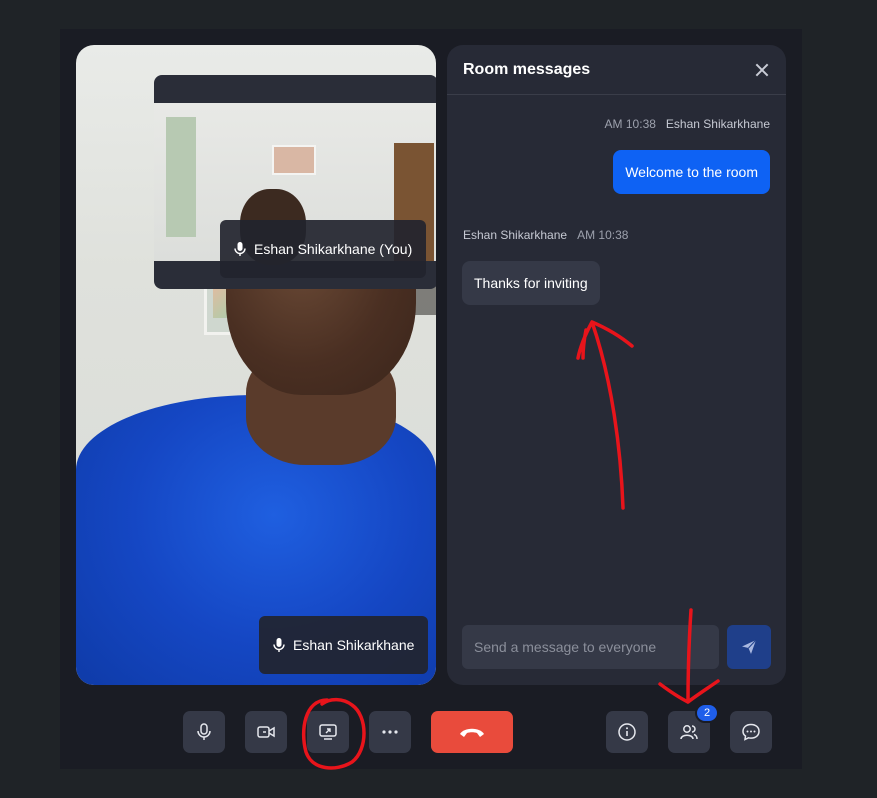  I want to click on self-picture-frame, so click(294, 160).